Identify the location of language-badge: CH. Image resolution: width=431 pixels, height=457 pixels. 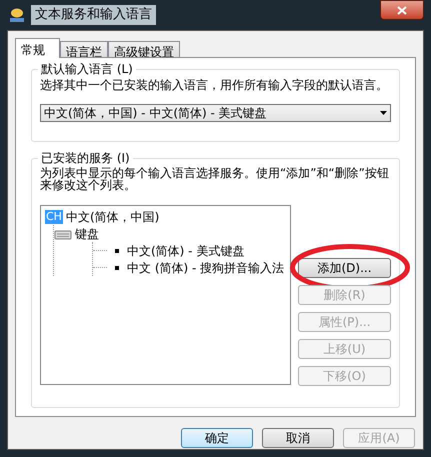
(54, 217).